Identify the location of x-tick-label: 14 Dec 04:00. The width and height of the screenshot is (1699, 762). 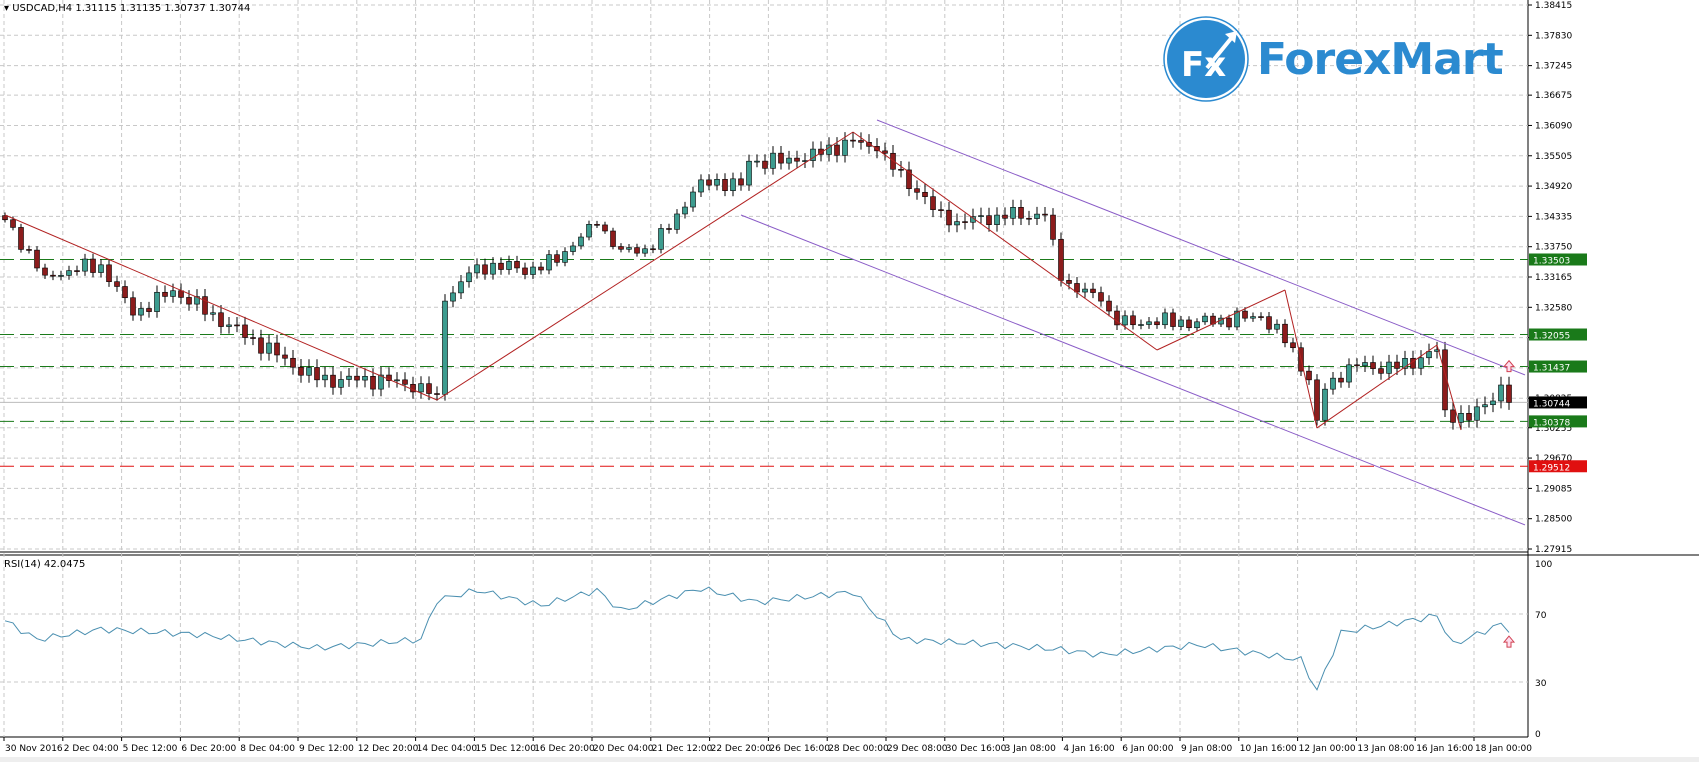
(447, 749).